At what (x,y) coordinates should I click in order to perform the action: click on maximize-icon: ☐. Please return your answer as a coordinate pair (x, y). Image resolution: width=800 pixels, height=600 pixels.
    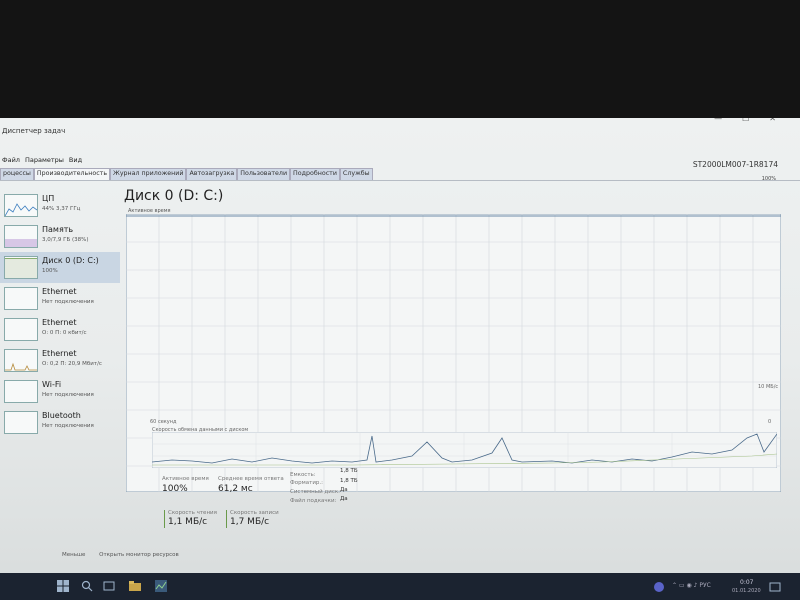
    Looking at the image, I should click on (745, 120).